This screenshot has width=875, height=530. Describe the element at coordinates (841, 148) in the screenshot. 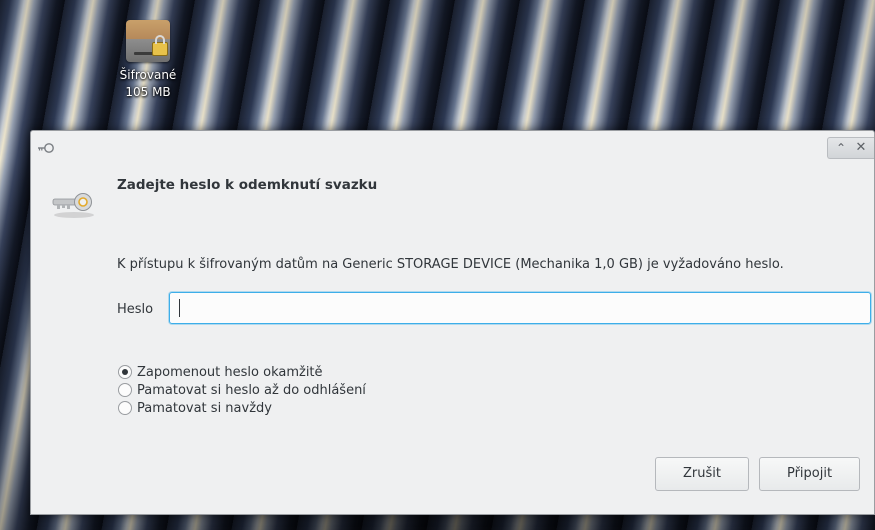

I see `maximize-button: ⌃` at that location.